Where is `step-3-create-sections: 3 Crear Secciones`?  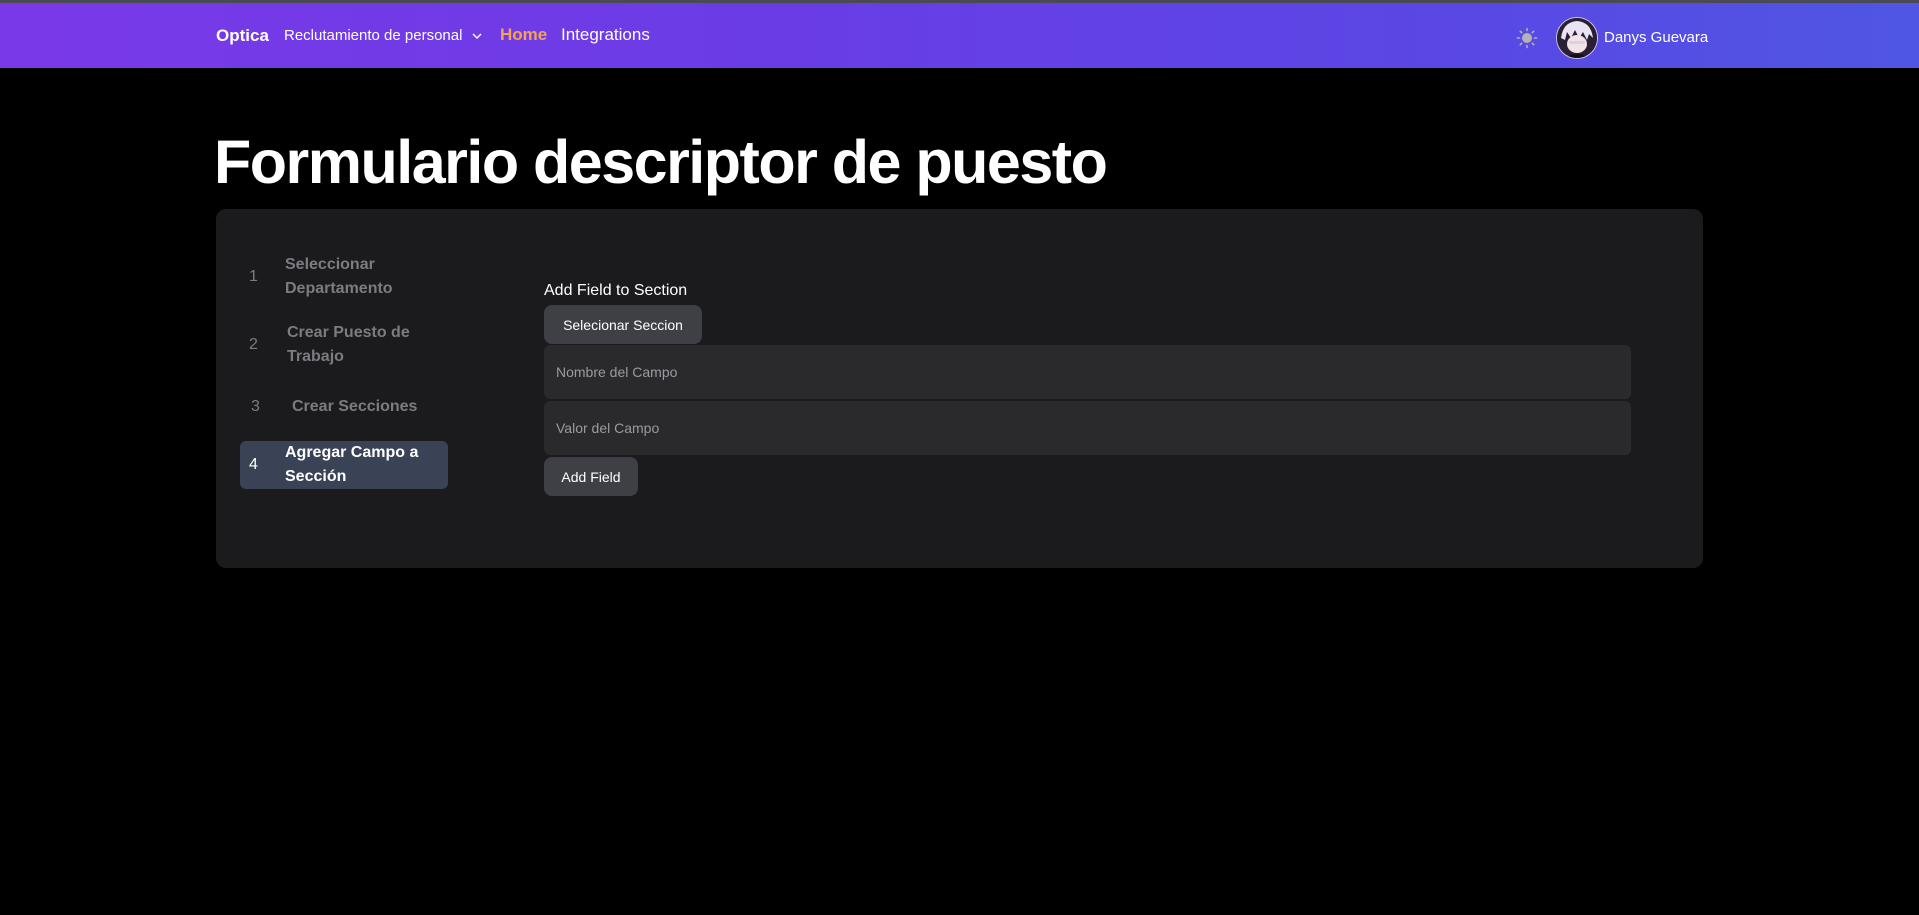
step-3-create-sections: 3 Crear Secciones is located at coordinates (344, 407).